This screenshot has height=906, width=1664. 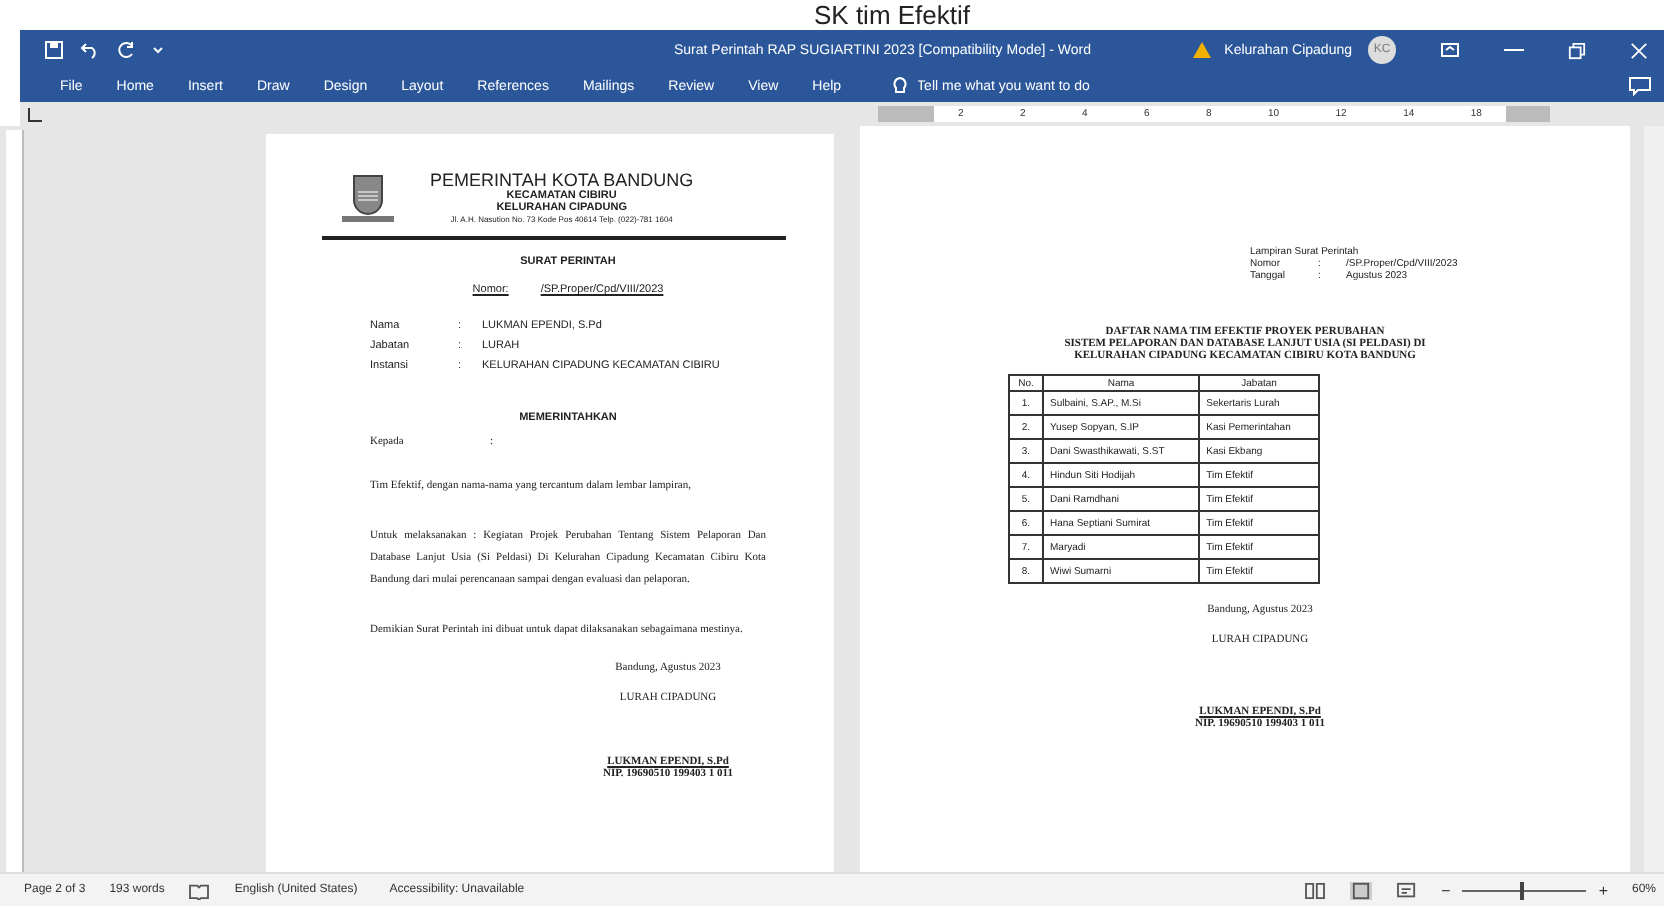 I want to click on proofing-book-icon, so click(x=199, y=890).